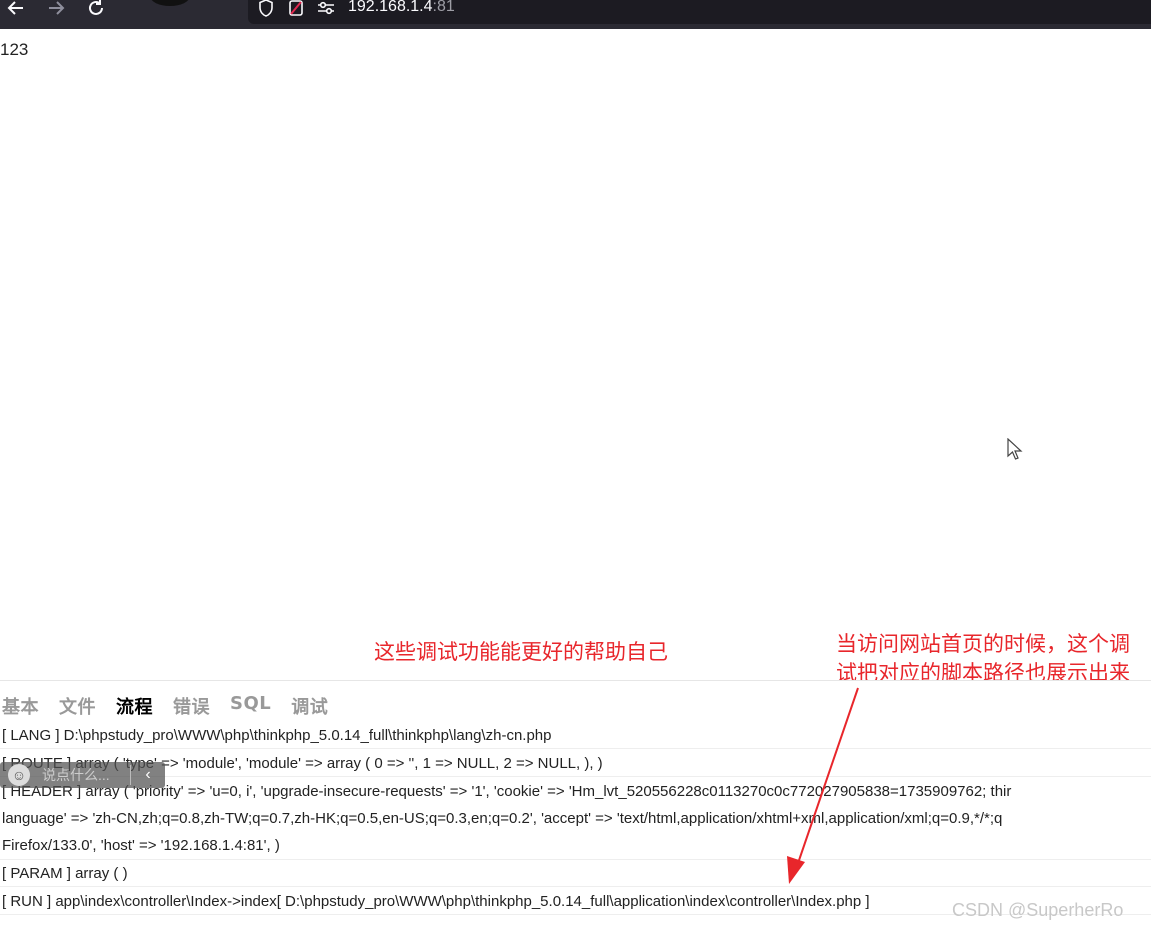  Describe the element at coordinates (1038, 910) in the screenshot. I see `watermark: CSDN @SuperherRo` at that location.